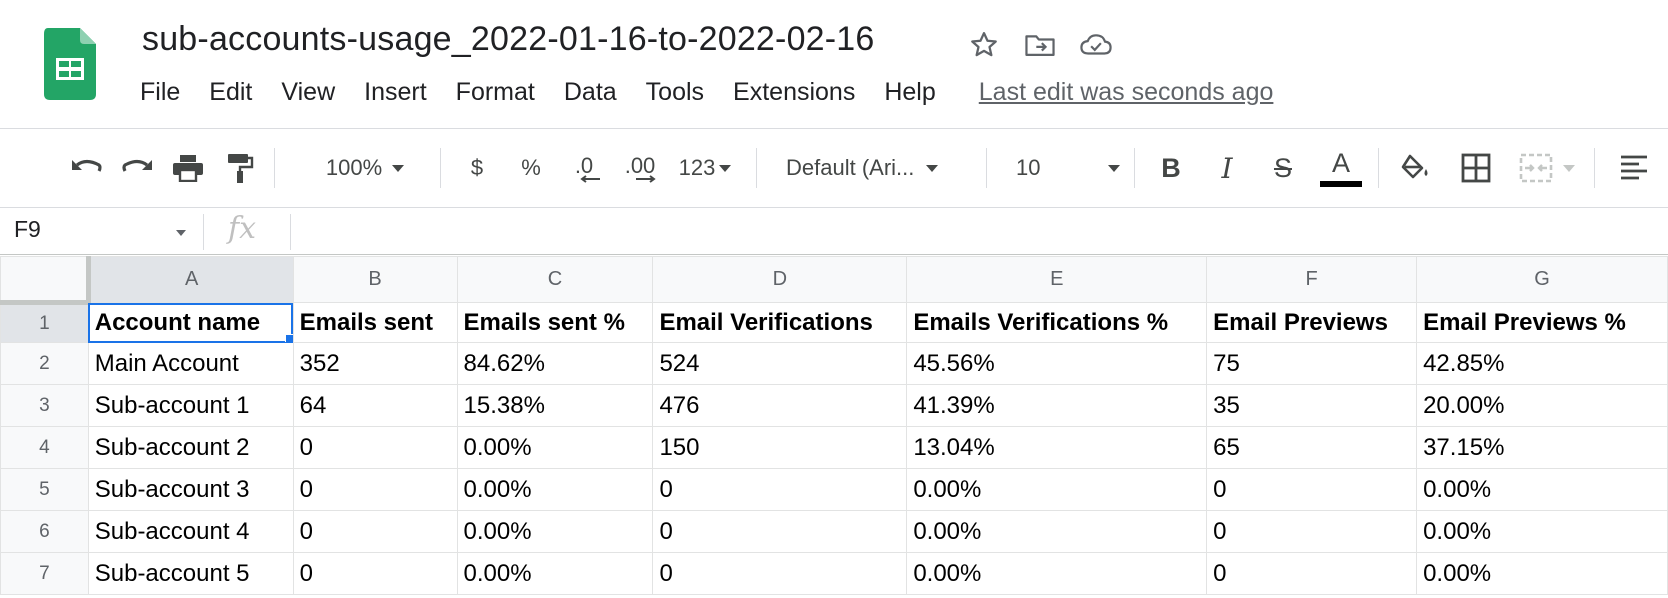 This screenshot has height=598, width=1668. I want to click on cell-a7: Sub-account 5, so click(190, 573).